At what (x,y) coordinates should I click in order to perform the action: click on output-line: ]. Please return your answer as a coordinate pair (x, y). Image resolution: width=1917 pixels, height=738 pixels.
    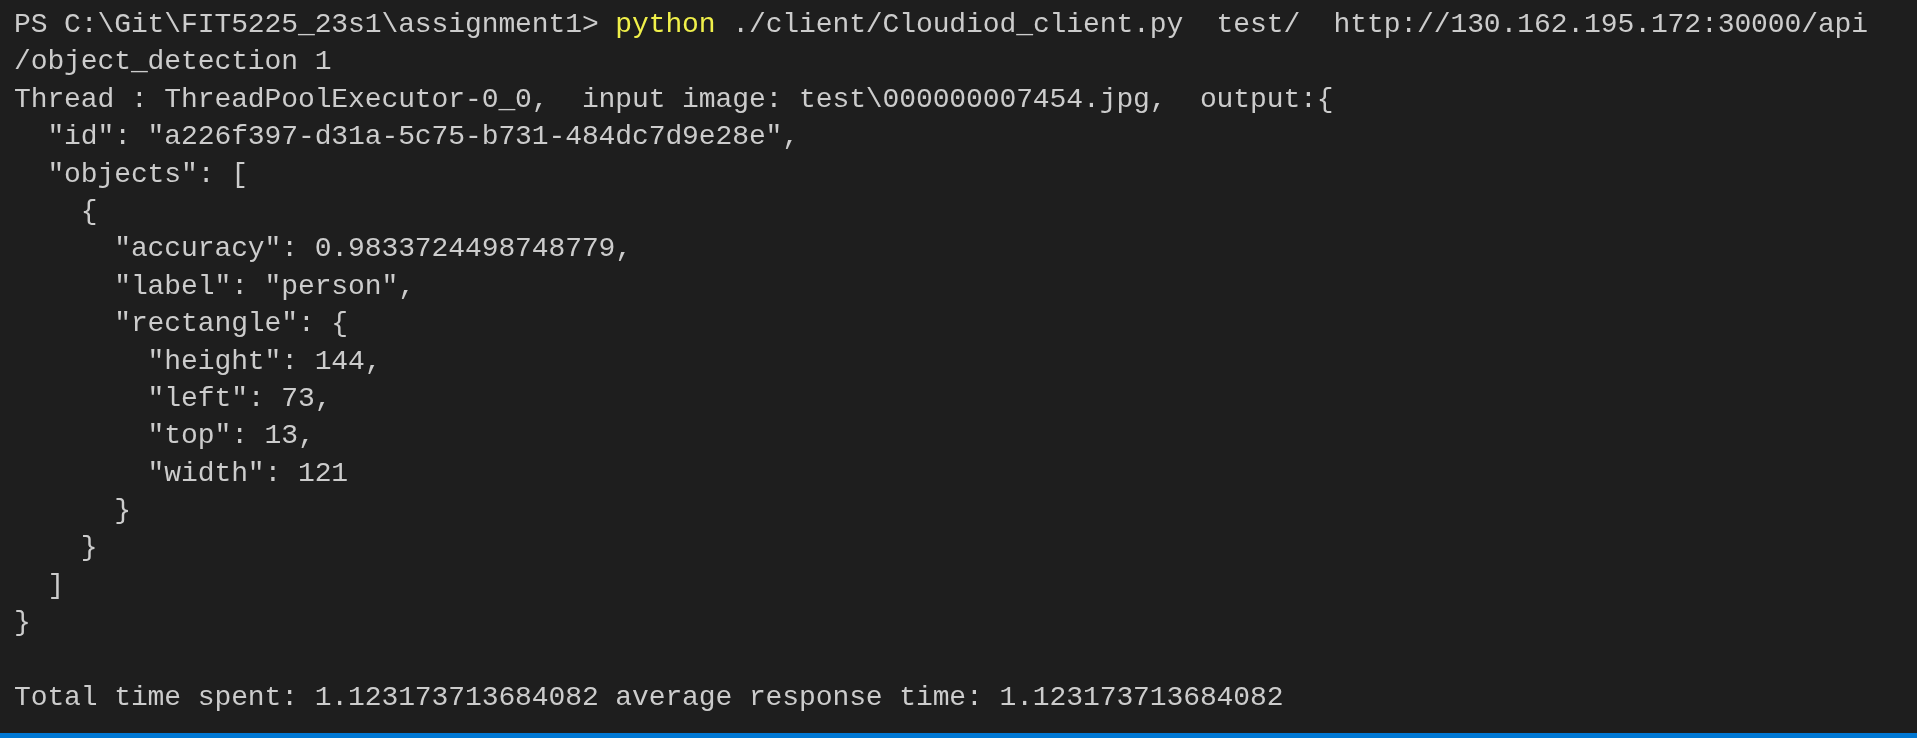
    Looking at the image, I should click on (56, 585).